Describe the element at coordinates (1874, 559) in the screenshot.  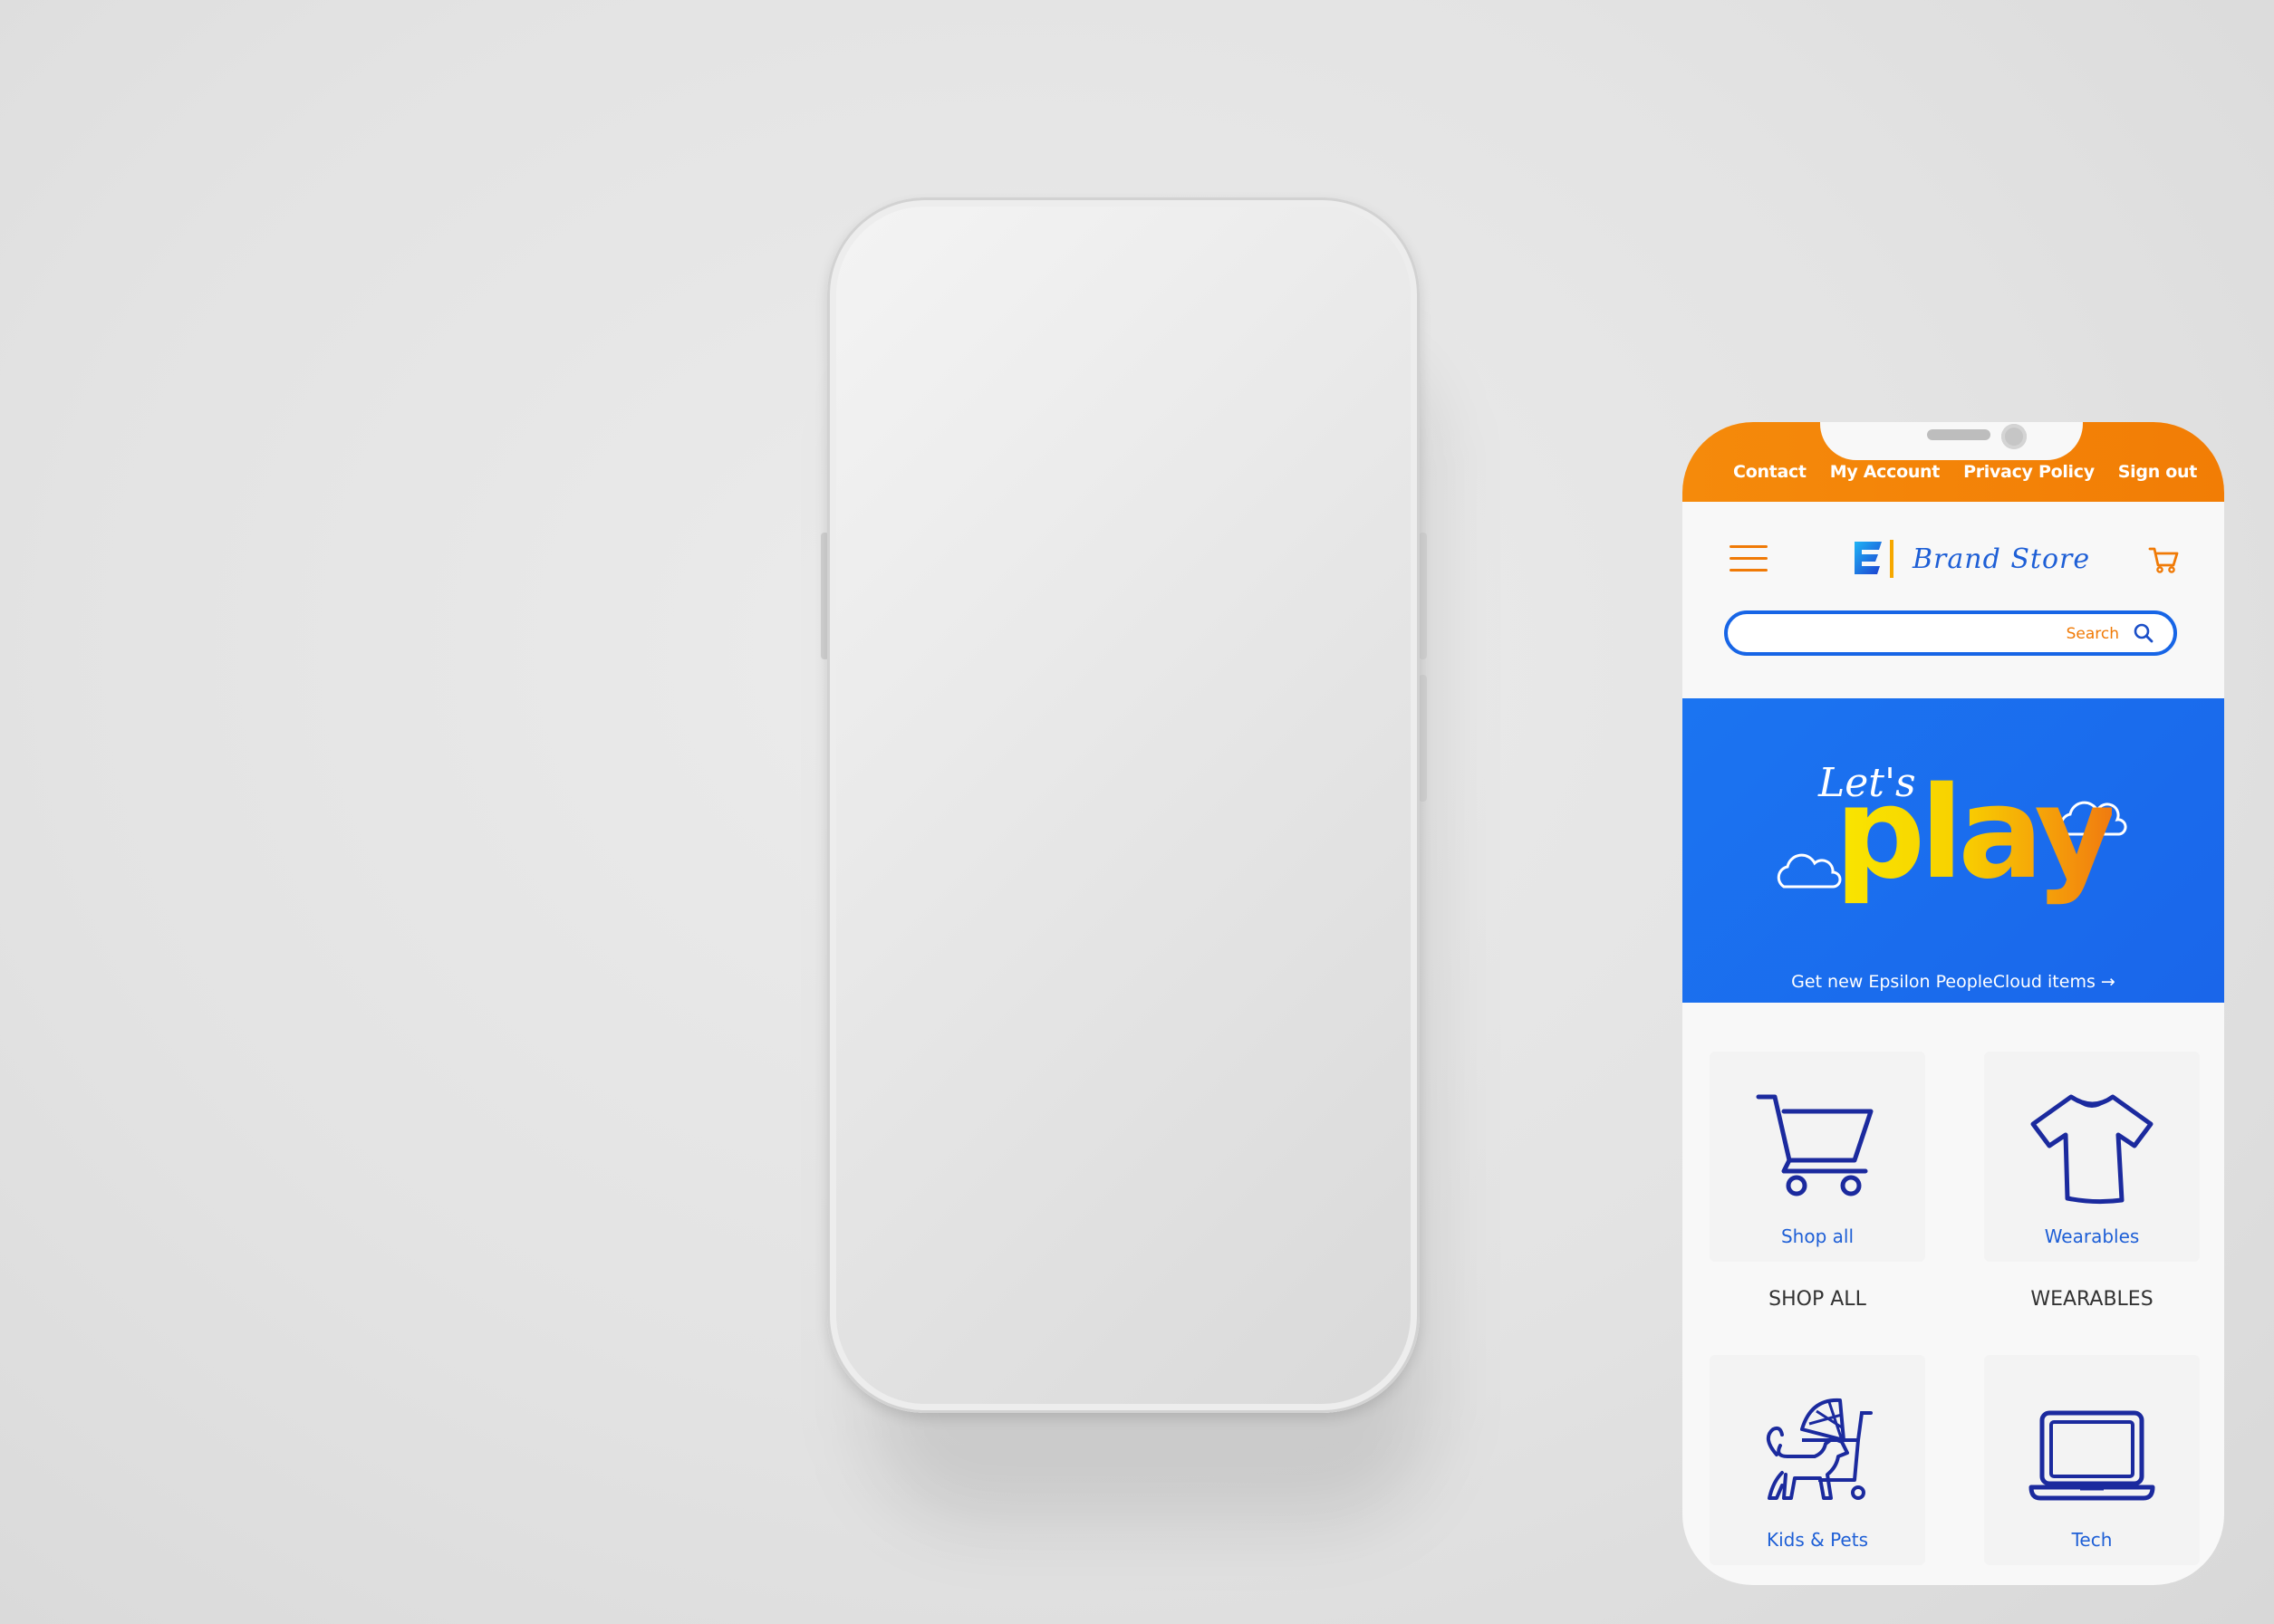
I see `logo-e-icon` at that location.